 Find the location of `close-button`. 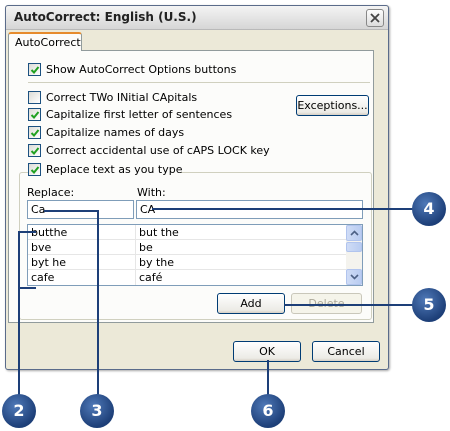

close-button is located at coordinates (375, 18).